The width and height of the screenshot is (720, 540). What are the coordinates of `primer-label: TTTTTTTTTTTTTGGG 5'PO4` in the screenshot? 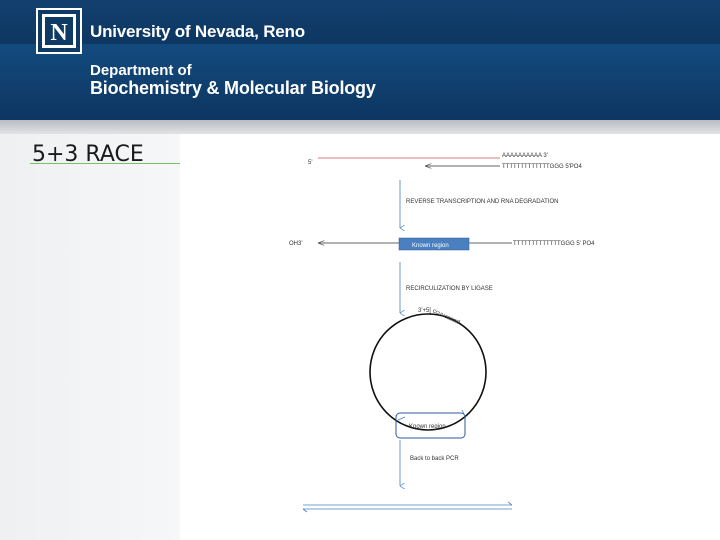 It's located at (542, 167).